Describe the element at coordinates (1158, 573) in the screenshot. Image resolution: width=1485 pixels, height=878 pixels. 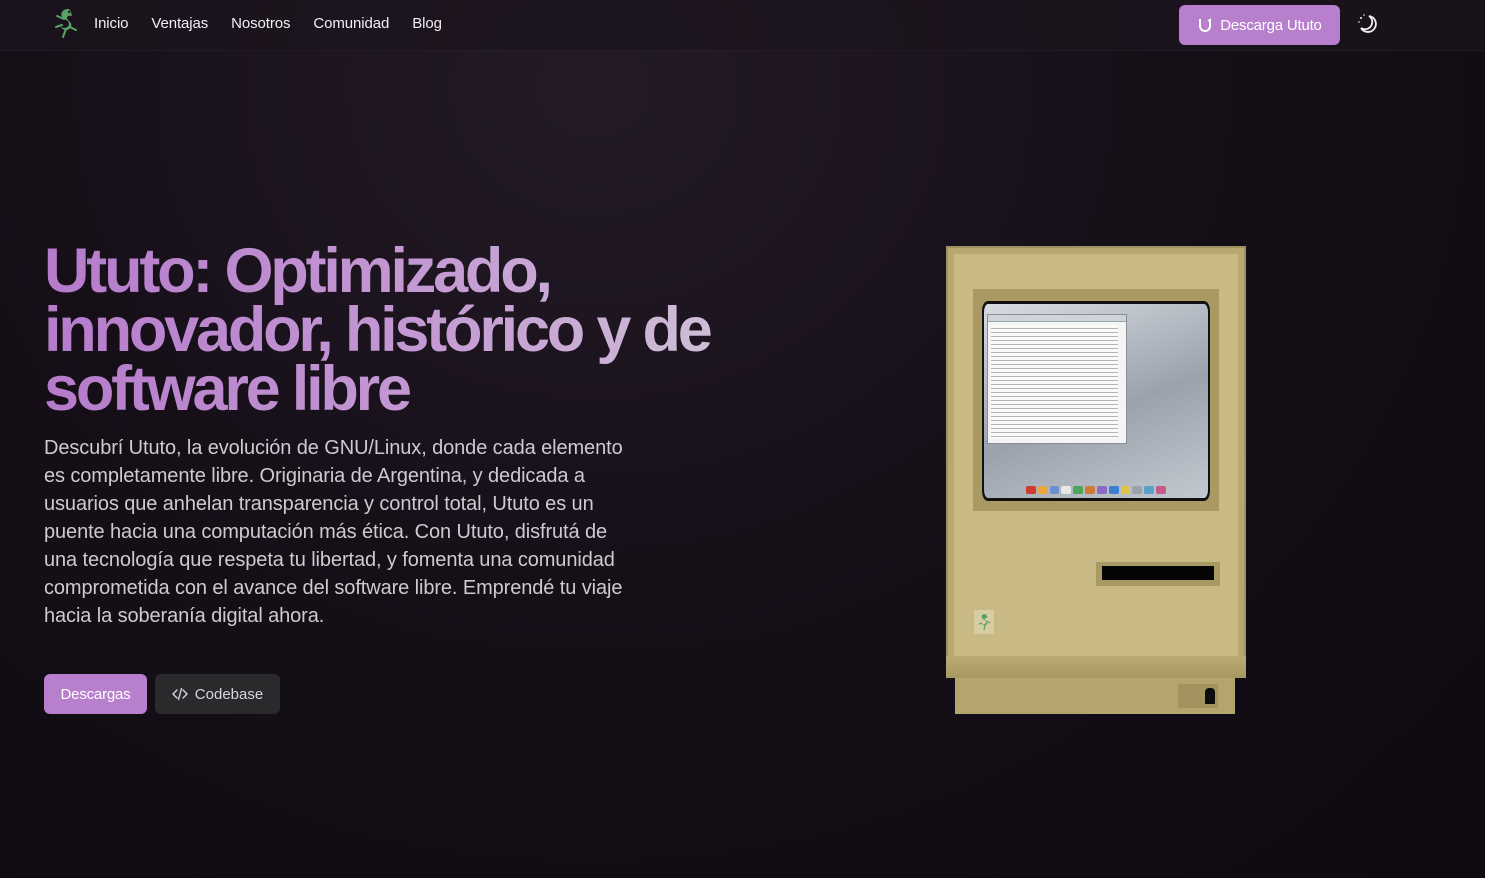
I see `floppy-slot` at that location.